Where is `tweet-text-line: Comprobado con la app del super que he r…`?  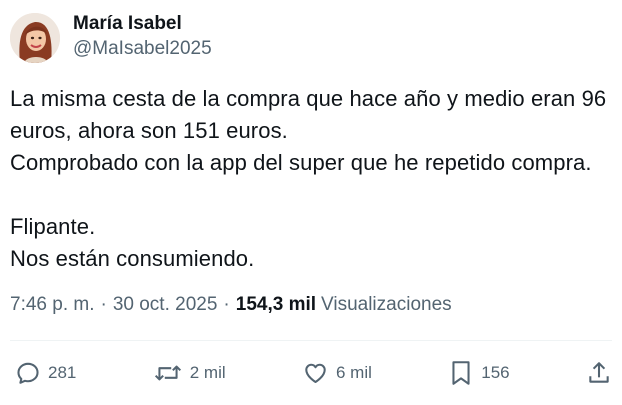
tweet-text-line: Comprobado con la app del super que he r… is located at coordinates (301, 162).